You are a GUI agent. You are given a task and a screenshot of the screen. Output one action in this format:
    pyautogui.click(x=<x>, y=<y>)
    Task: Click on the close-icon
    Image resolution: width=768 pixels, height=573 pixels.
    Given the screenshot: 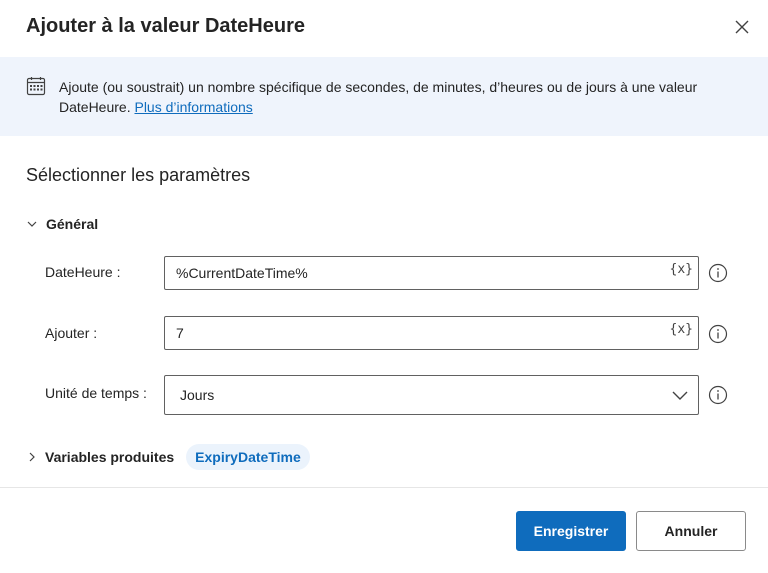 What is the action you would take?
    pyautogui.click(x=742, y=27)
    